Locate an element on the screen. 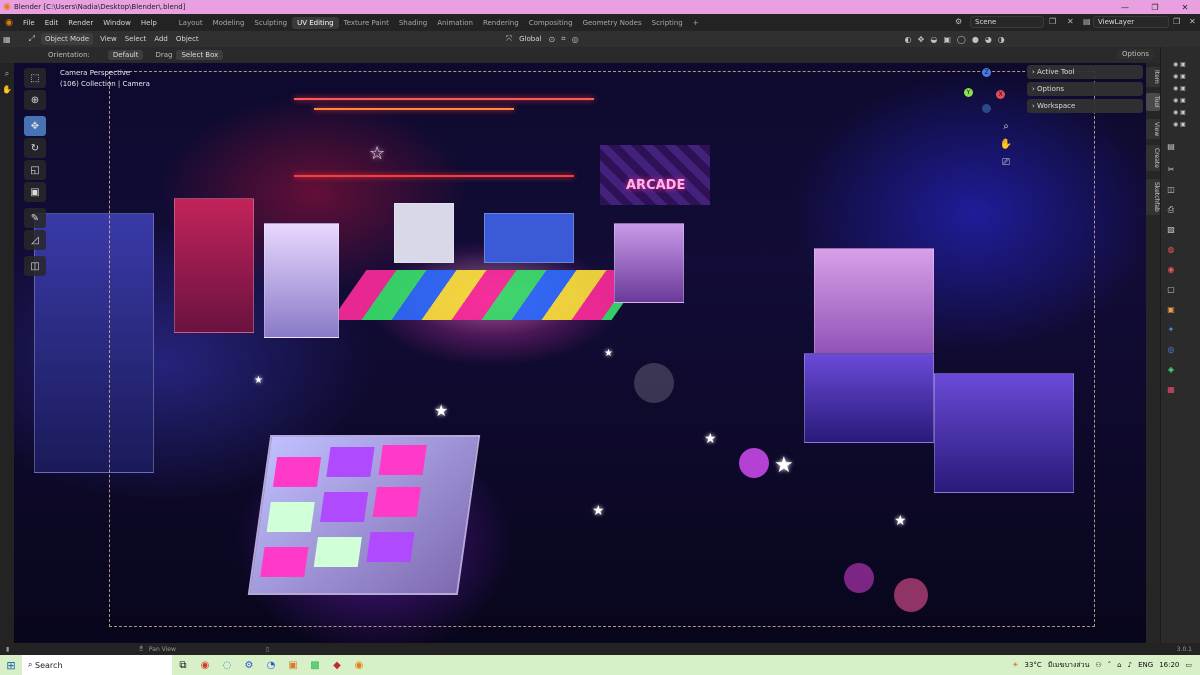 The height and width of the screenshot is (675, 1200). gizmo-neg-z is located at coordinates (986, 108).